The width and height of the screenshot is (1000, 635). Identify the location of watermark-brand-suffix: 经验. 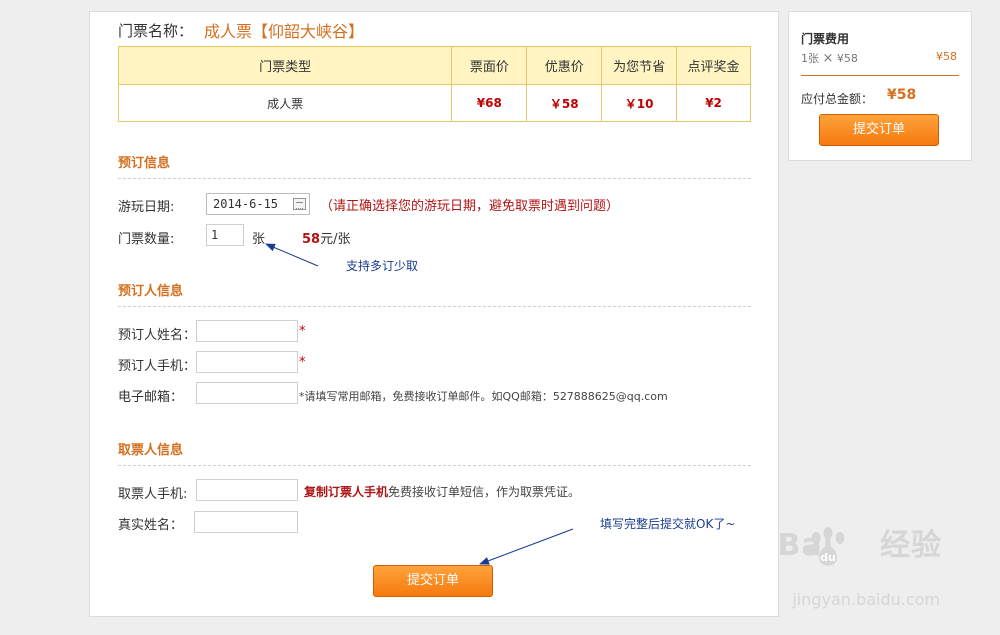
(911, 545).